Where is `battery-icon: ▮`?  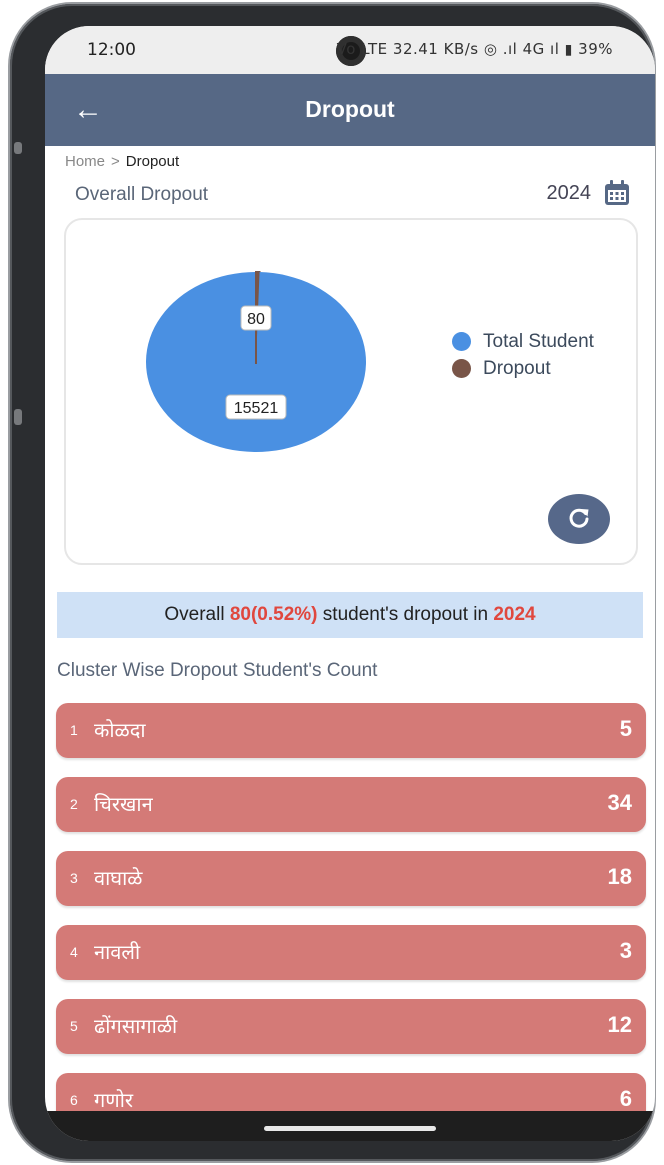
battery-icon: ▮ is located at coordinates (568, 50).